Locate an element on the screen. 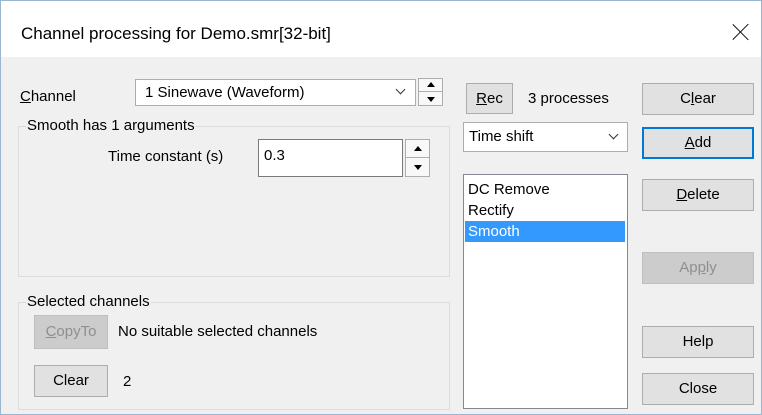  time-constant-spin-up is located at coordinates (417, 149).